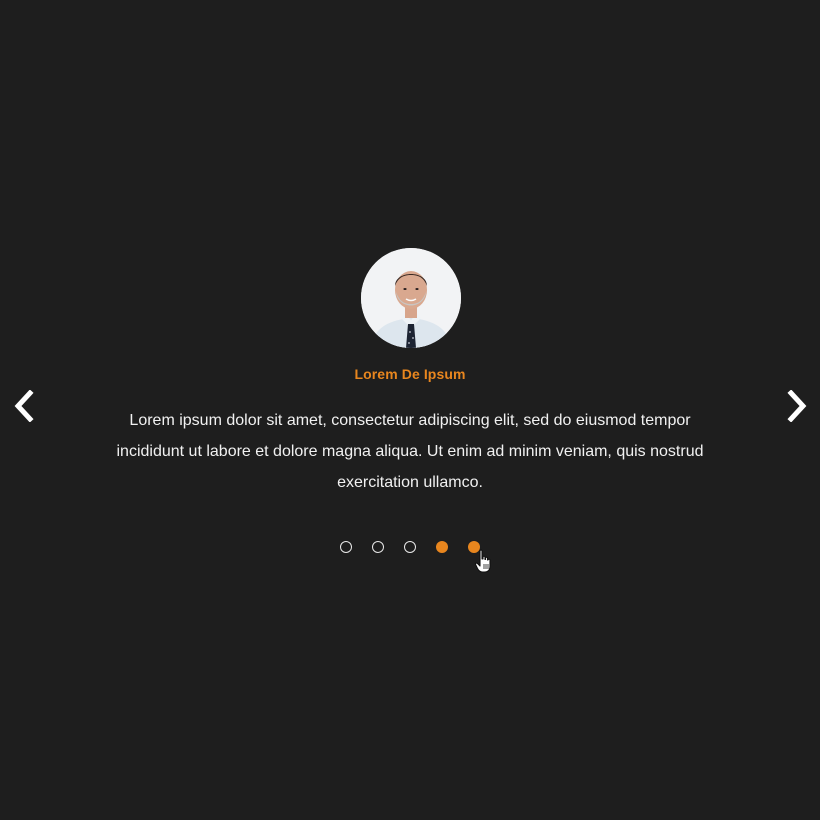  I want to click on chevron-left-icon, so click(24, 406).